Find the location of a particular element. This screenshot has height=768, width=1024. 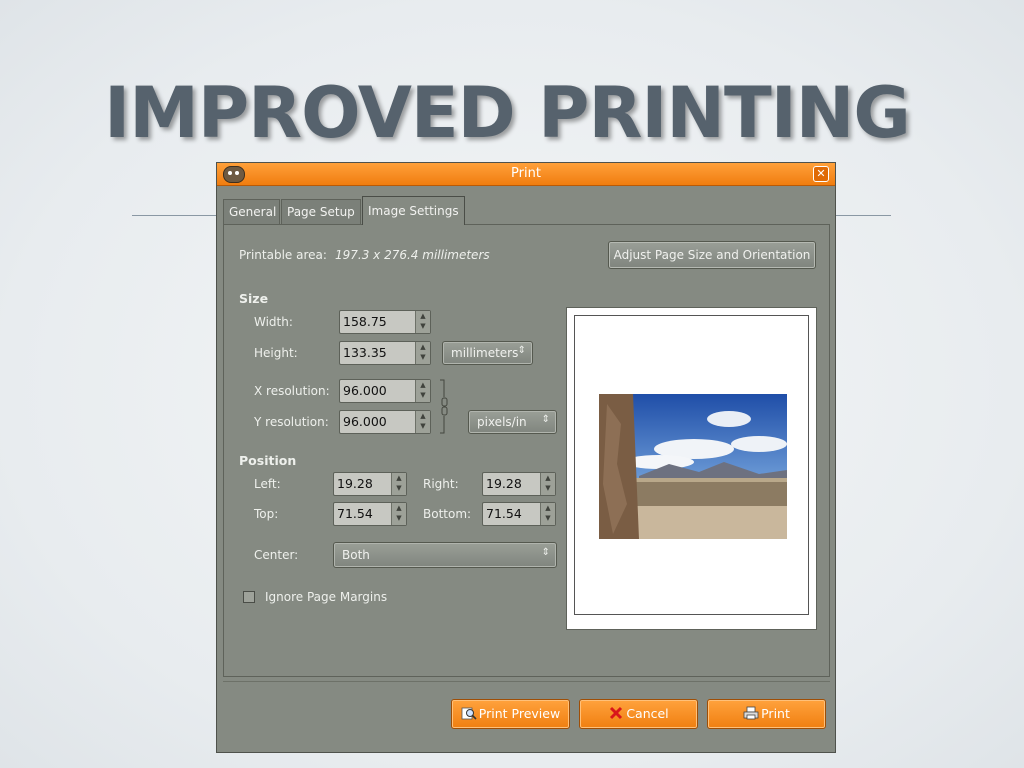

left-label: Left: is located at coordinates (267, 484).